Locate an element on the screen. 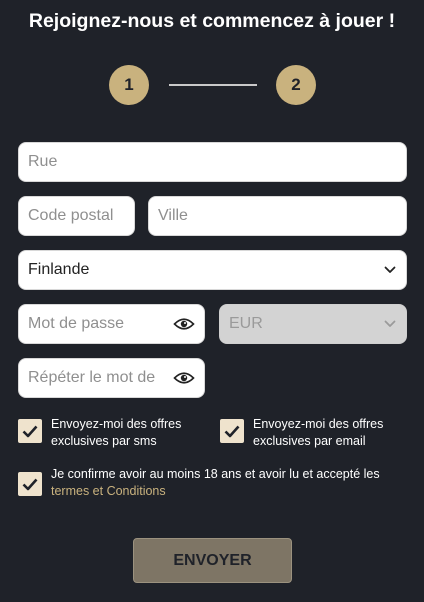  country-value: Finlande is located at coordinates (59, 269).